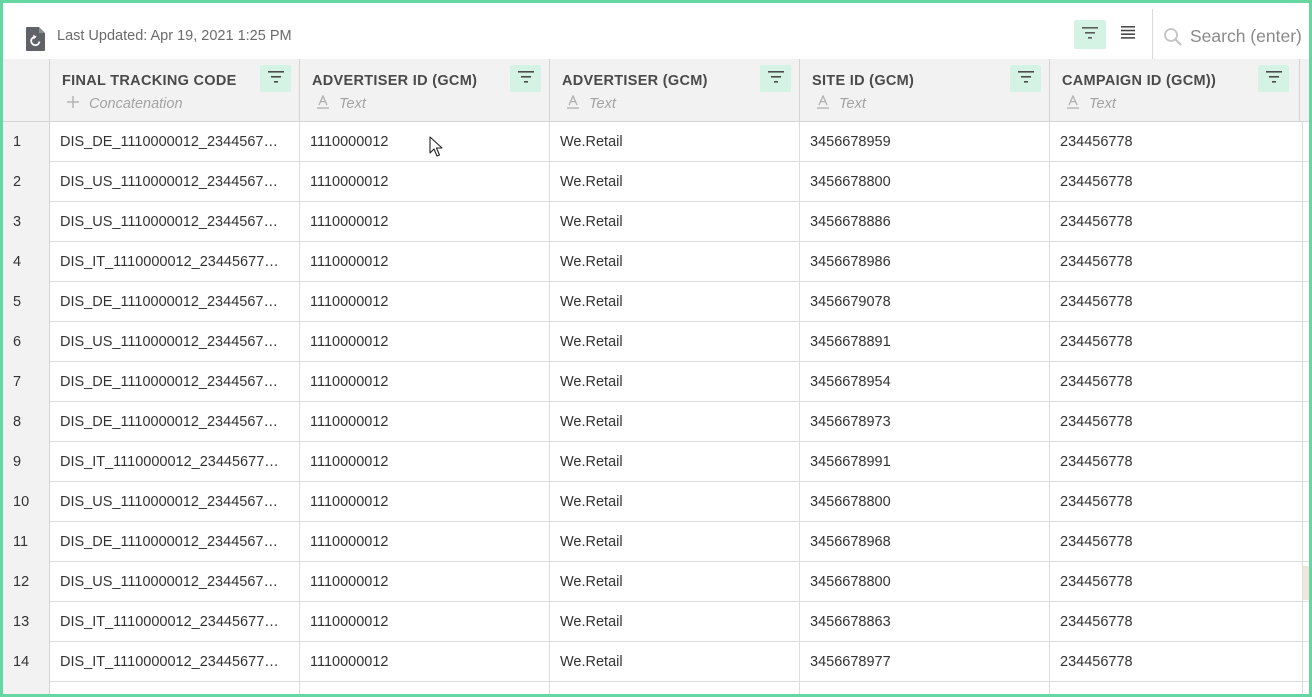  What do you see at coordinates (425, 90) in the screenshot?
I see `column-header-advertiser-id: ADVERTISER ID (GCM) Text` at bounding box center [425, 90].